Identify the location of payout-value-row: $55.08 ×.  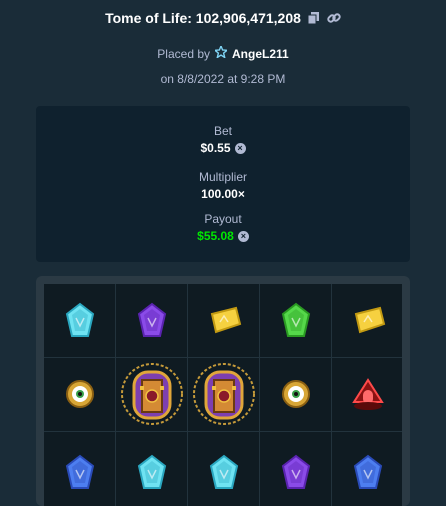
(223, 236).